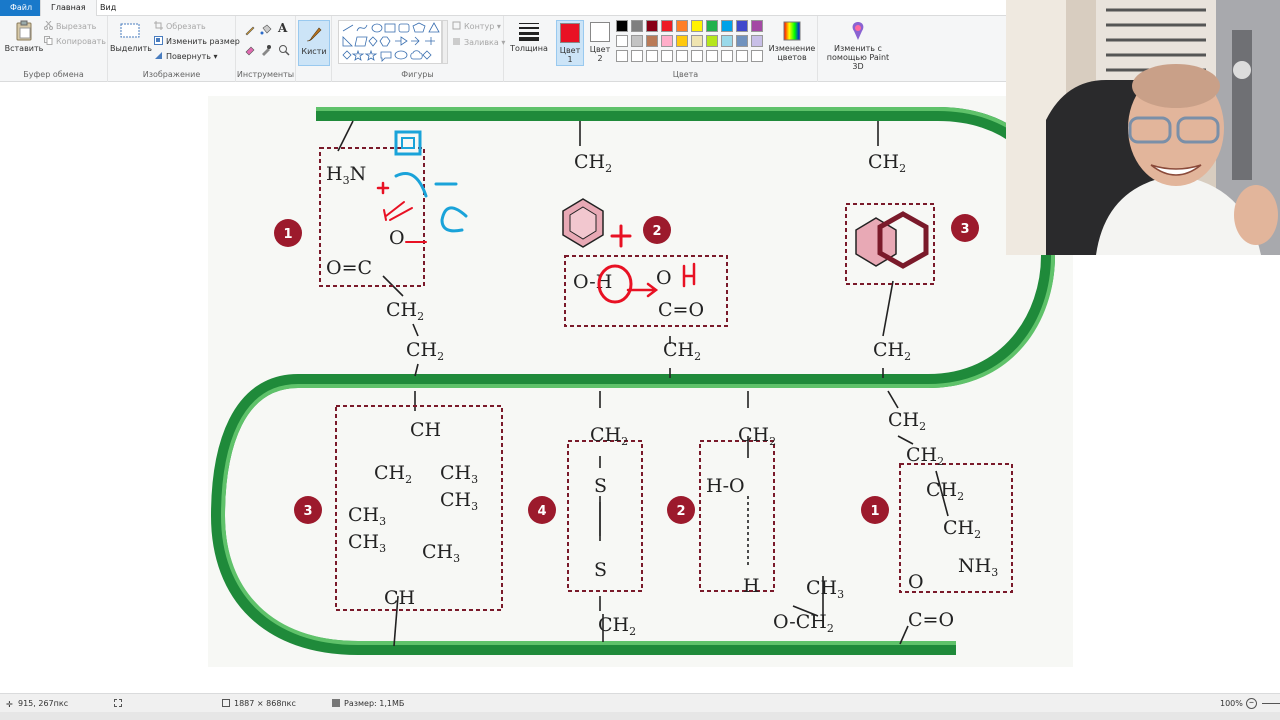  Describe the element at coordinates (266, 50) in the screenshot. I see `color-picker-icon` at that location.